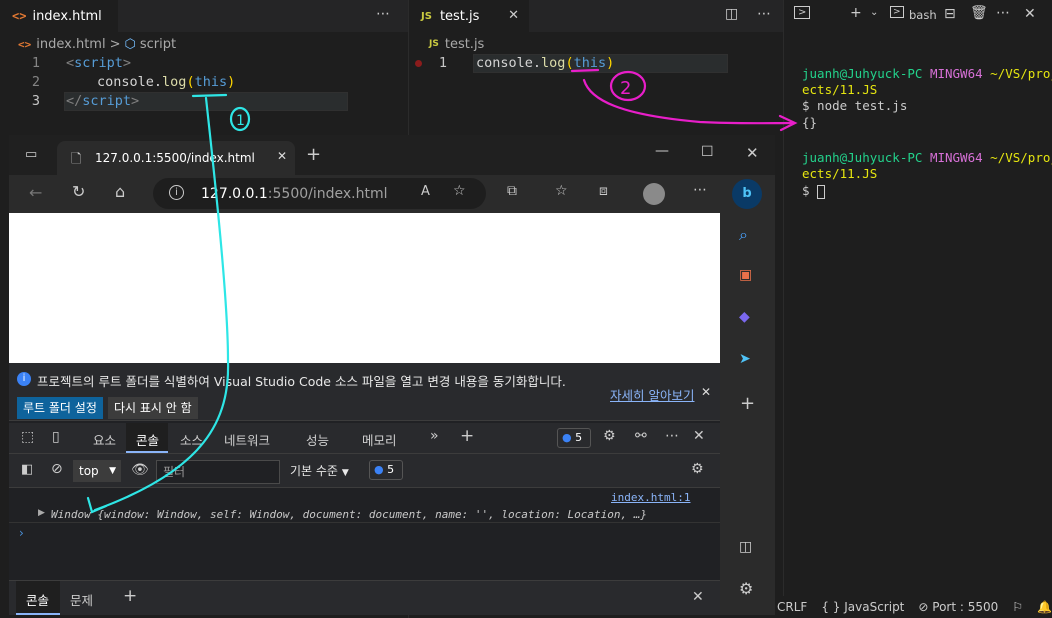 Image resolution: width=1052 pixels, height=618 pixels. What do you see at coordinates (60, 408) in the screenshot?
I see `set-root-folder-button: 루트 폴더 설정` at bounding box center [60, 408].